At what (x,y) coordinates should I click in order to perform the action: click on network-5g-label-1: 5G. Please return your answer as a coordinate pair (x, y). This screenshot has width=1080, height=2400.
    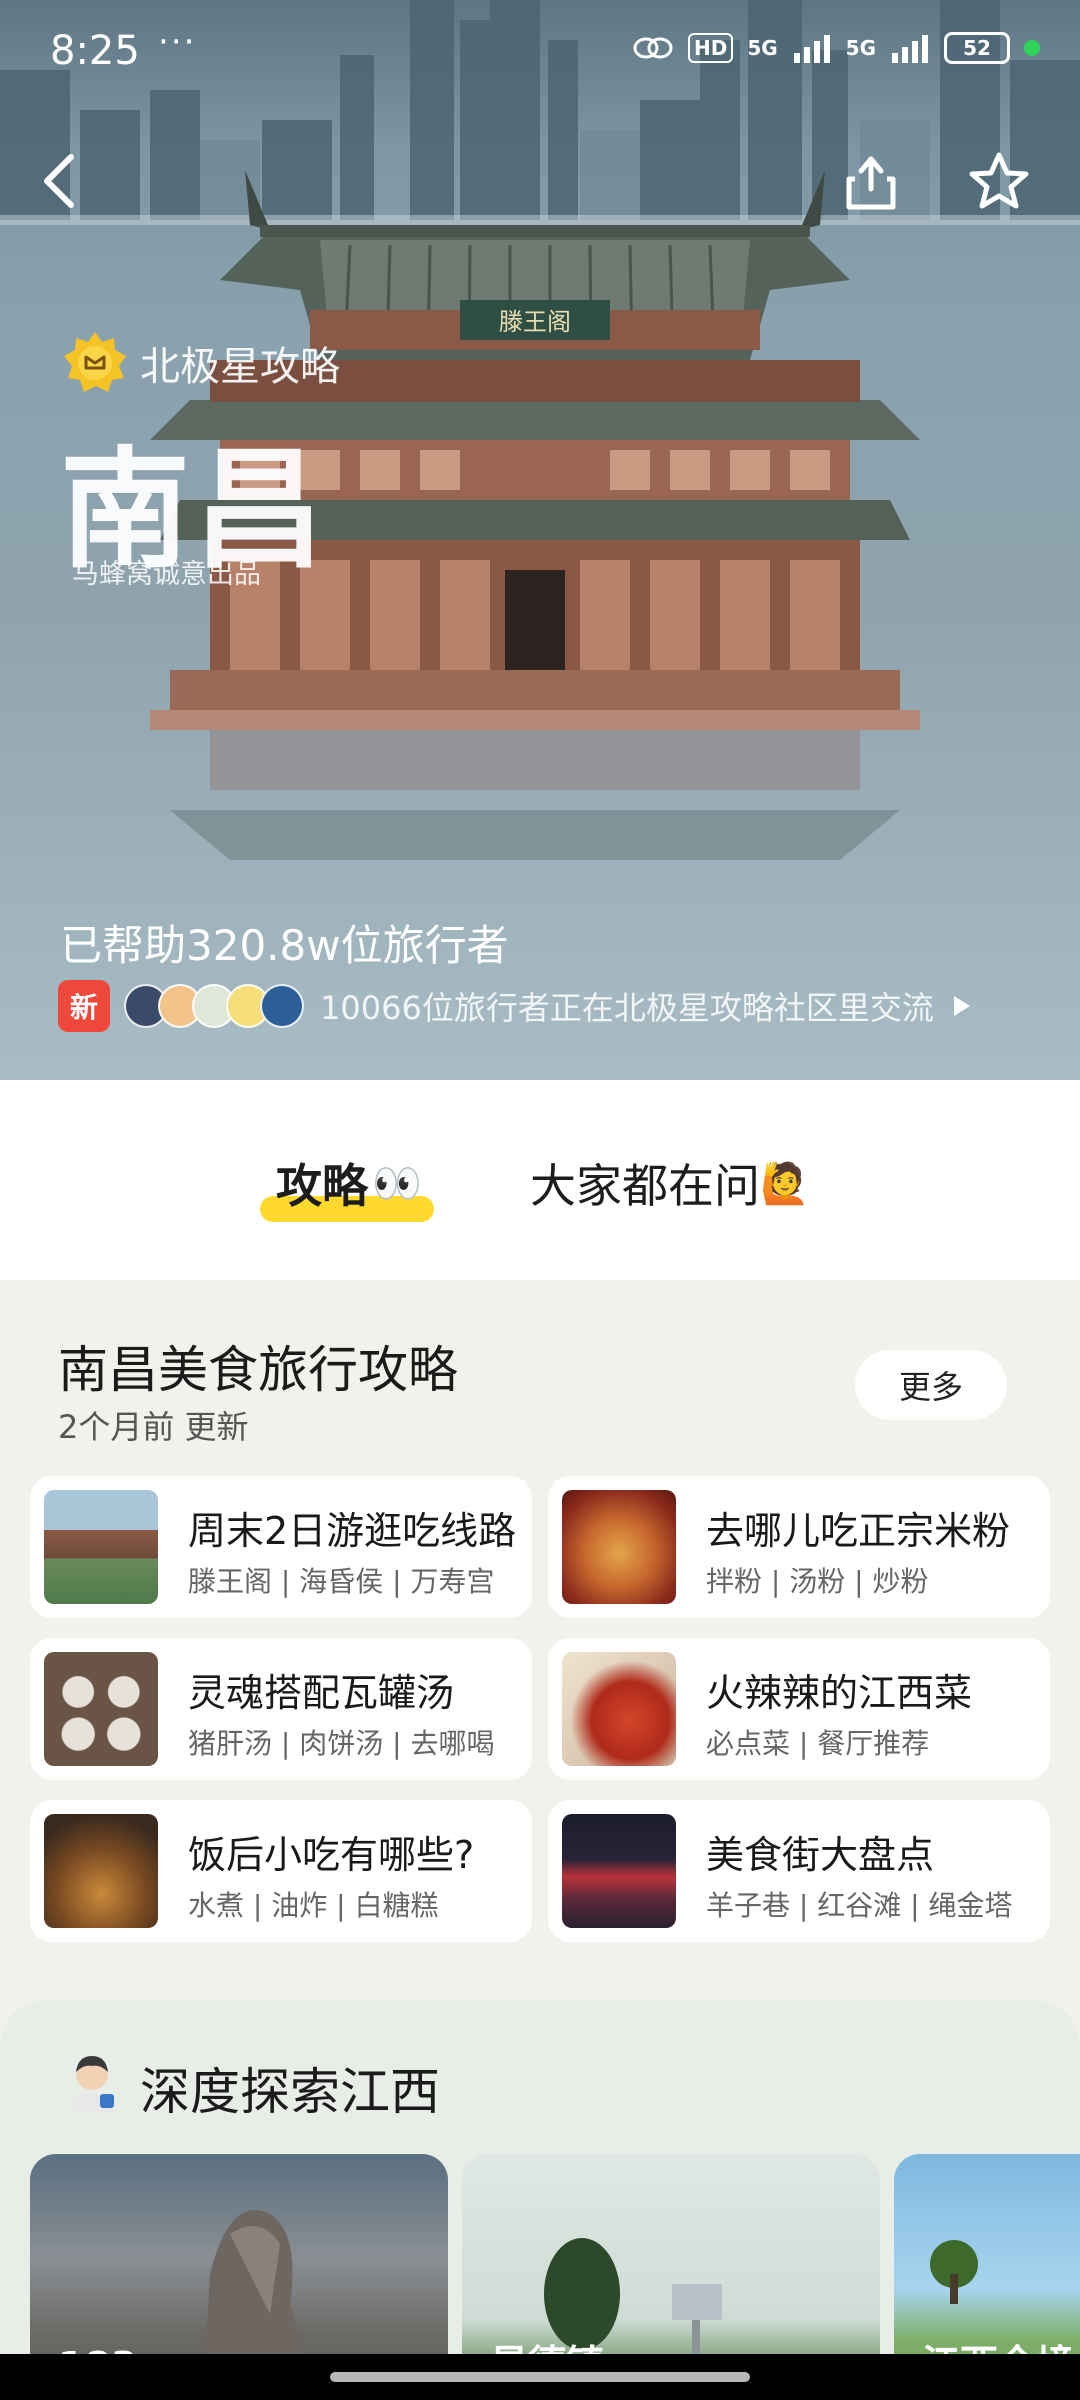
    Looking at the image, I should click on (762, 48).